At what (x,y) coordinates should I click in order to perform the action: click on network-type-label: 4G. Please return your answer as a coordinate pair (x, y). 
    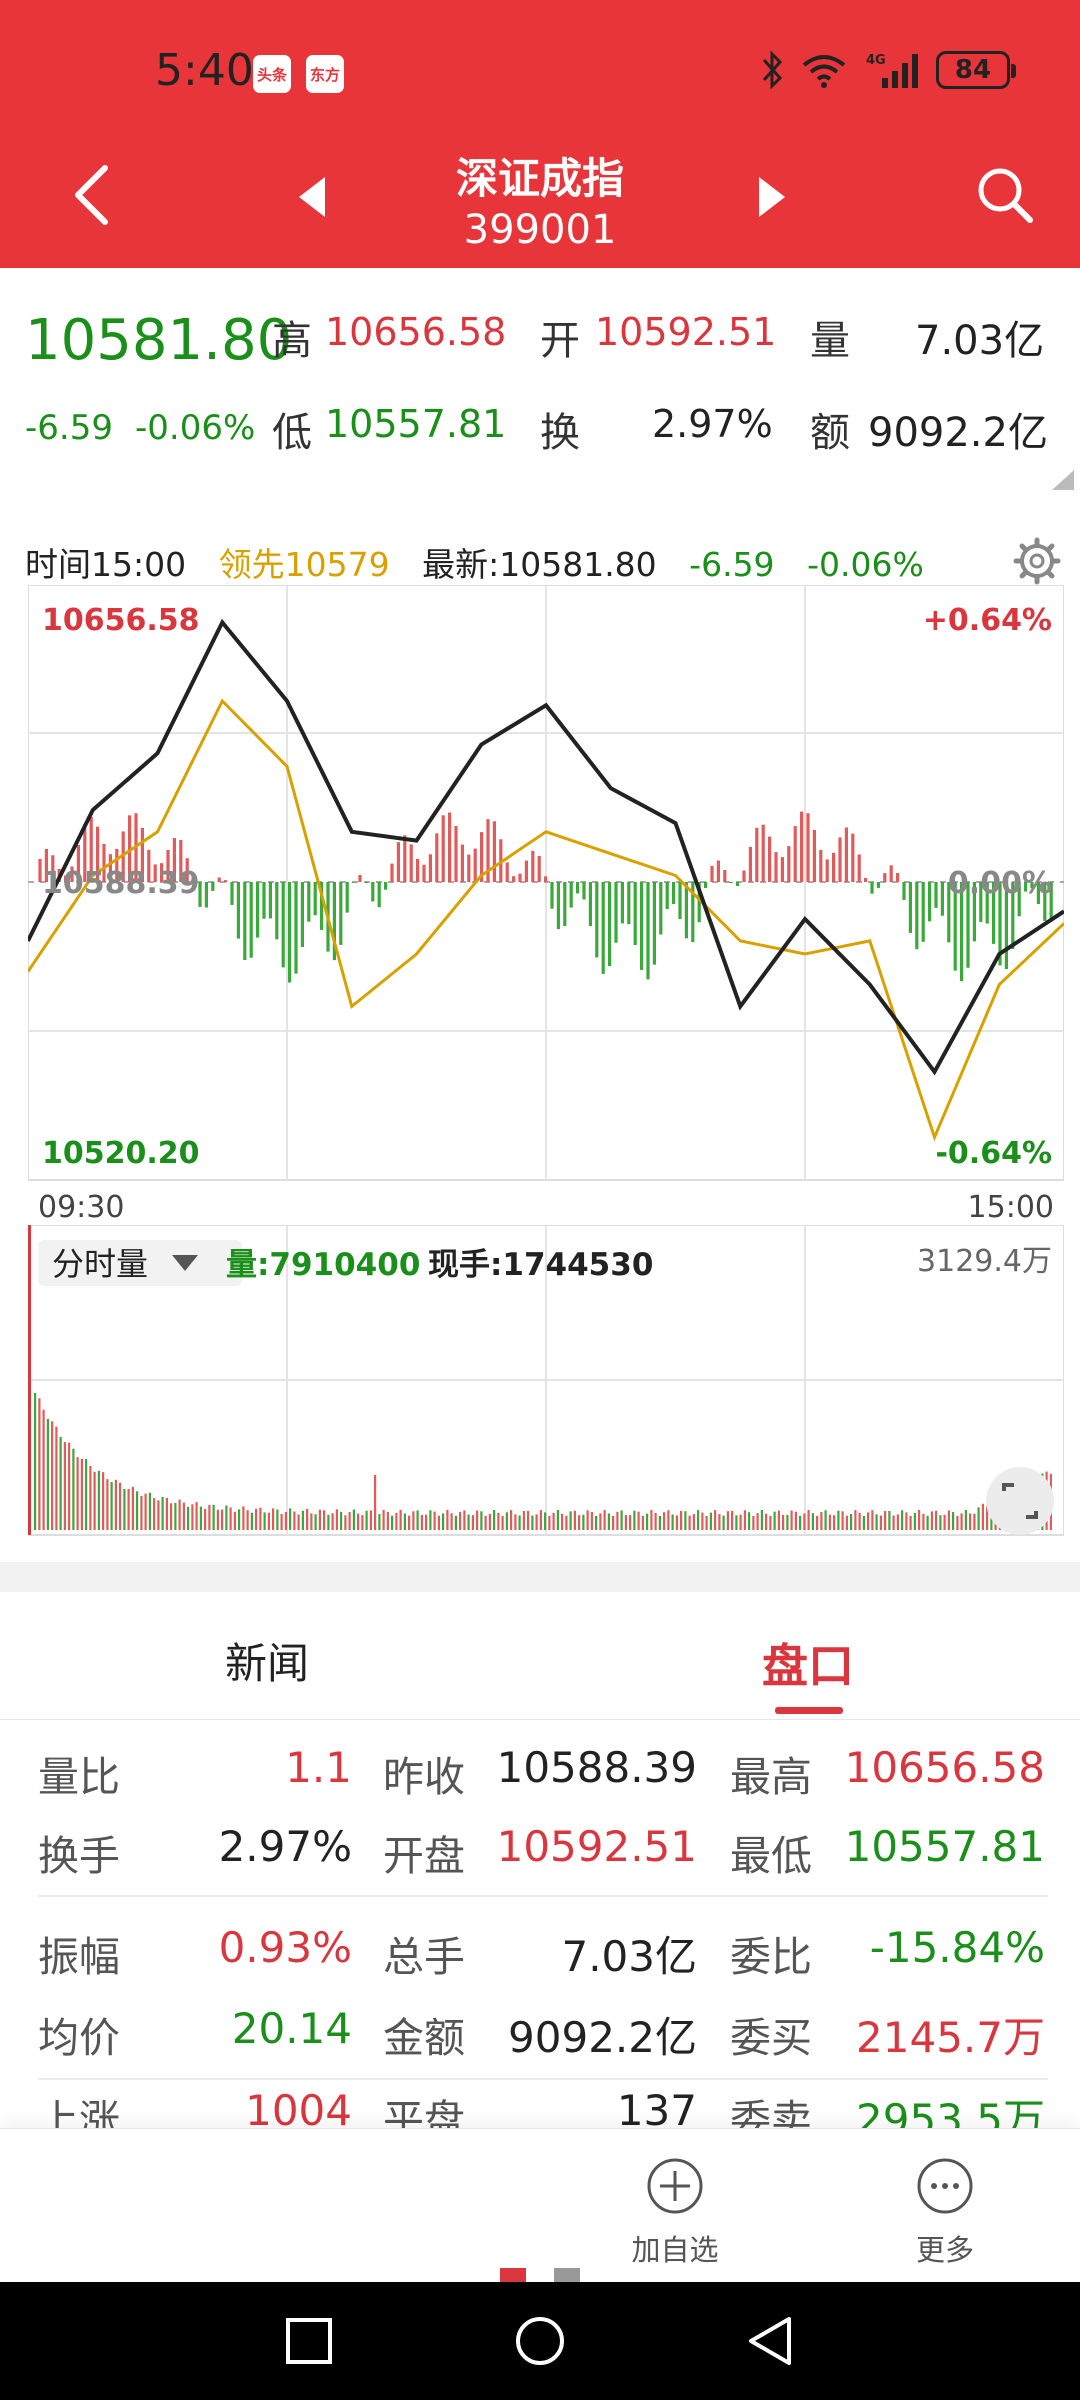
    Looking at the image, I should click on (876, 60).